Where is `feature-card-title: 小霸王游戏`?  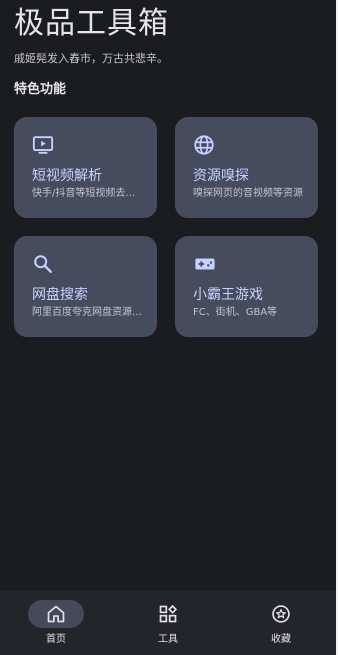 feature-card-title: 小霸王游戏 is located at coordinates (228, 295).